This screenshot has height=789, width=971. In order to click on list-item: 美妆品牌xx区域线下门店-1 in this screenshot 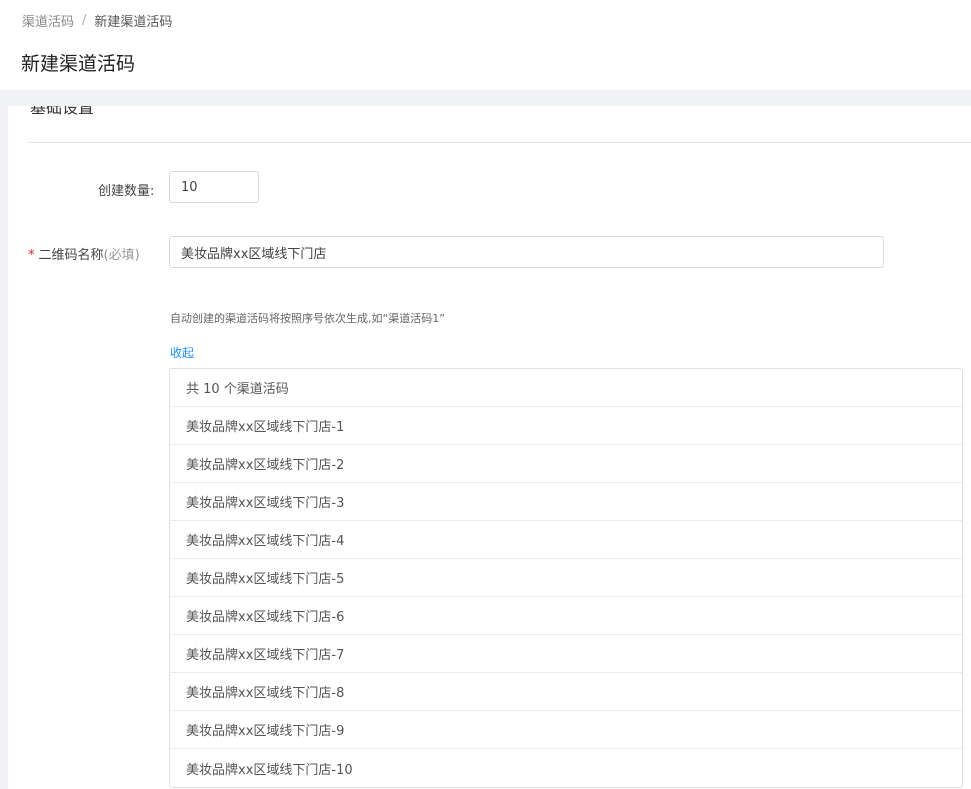, I will do `click(566, 426)`.